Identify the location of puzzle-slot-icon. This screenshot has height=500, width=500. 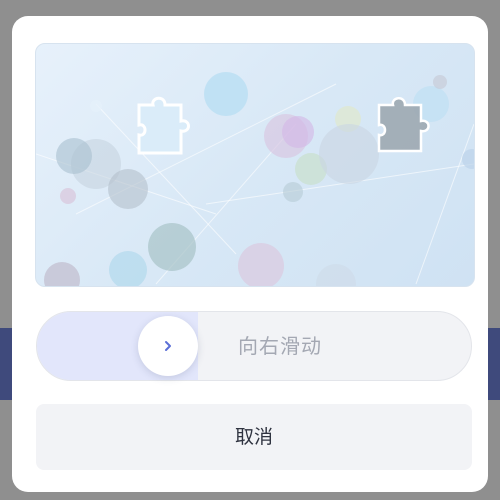
(403, 125).